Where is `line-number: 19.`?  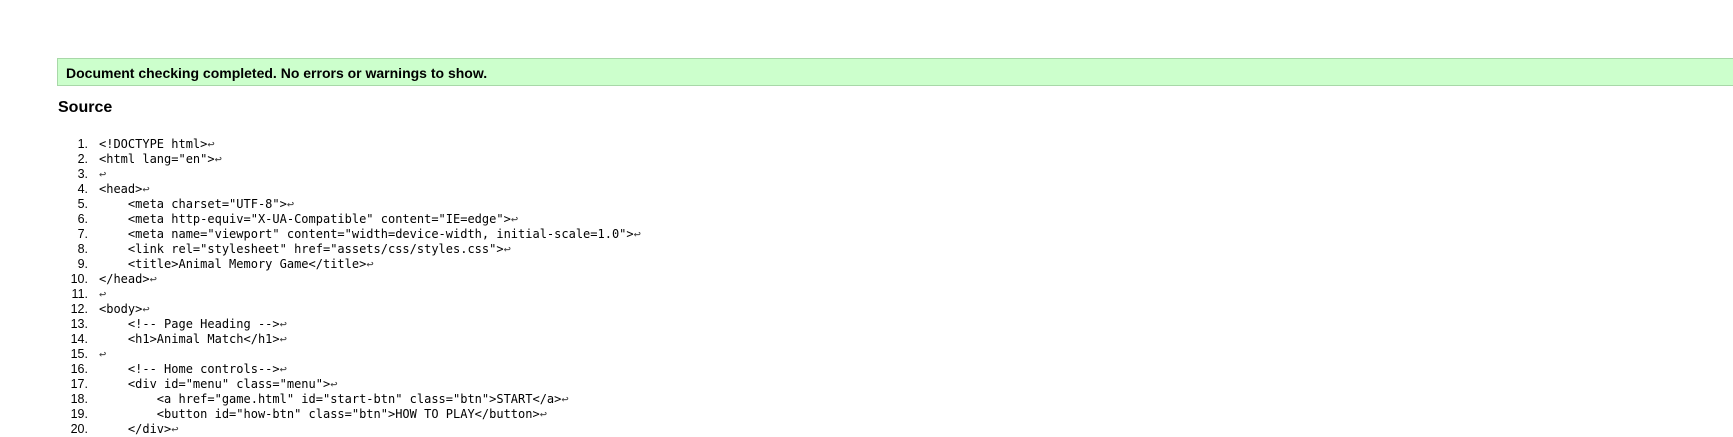
line-number: 19. is located at coordinates (79, 414).